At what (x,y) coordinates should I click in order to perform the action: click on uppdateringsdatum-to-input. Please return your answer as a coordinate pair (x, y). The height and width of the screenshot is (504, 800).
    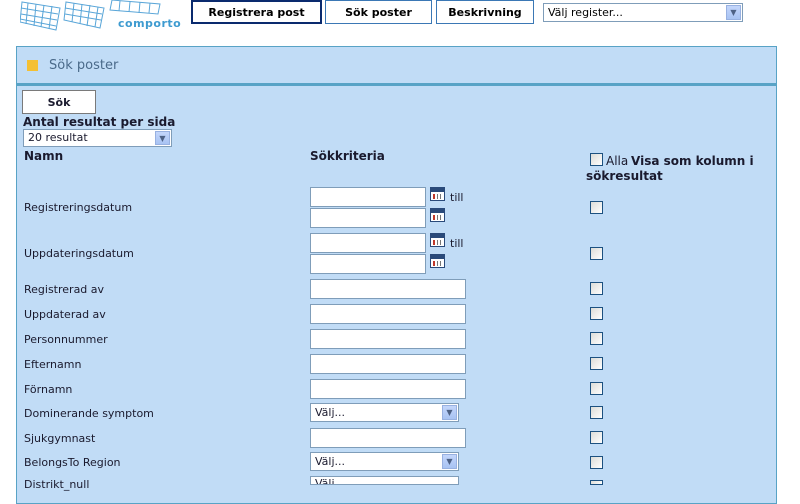
    Looking at the image, I should click on (368, 264).